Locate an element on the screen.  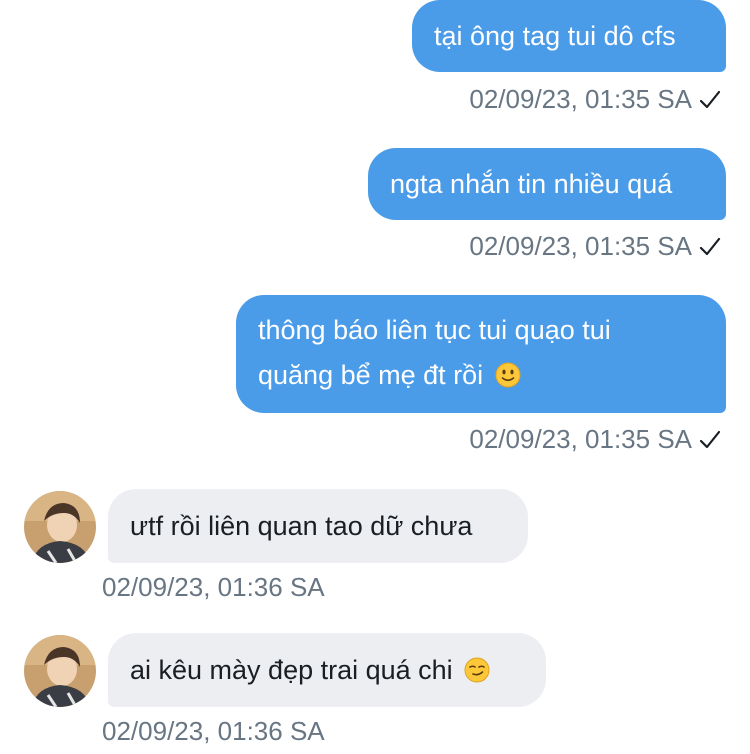
message-text-line-2: quăng bể mẹ đt rồi is located at coordinates (481, 375).